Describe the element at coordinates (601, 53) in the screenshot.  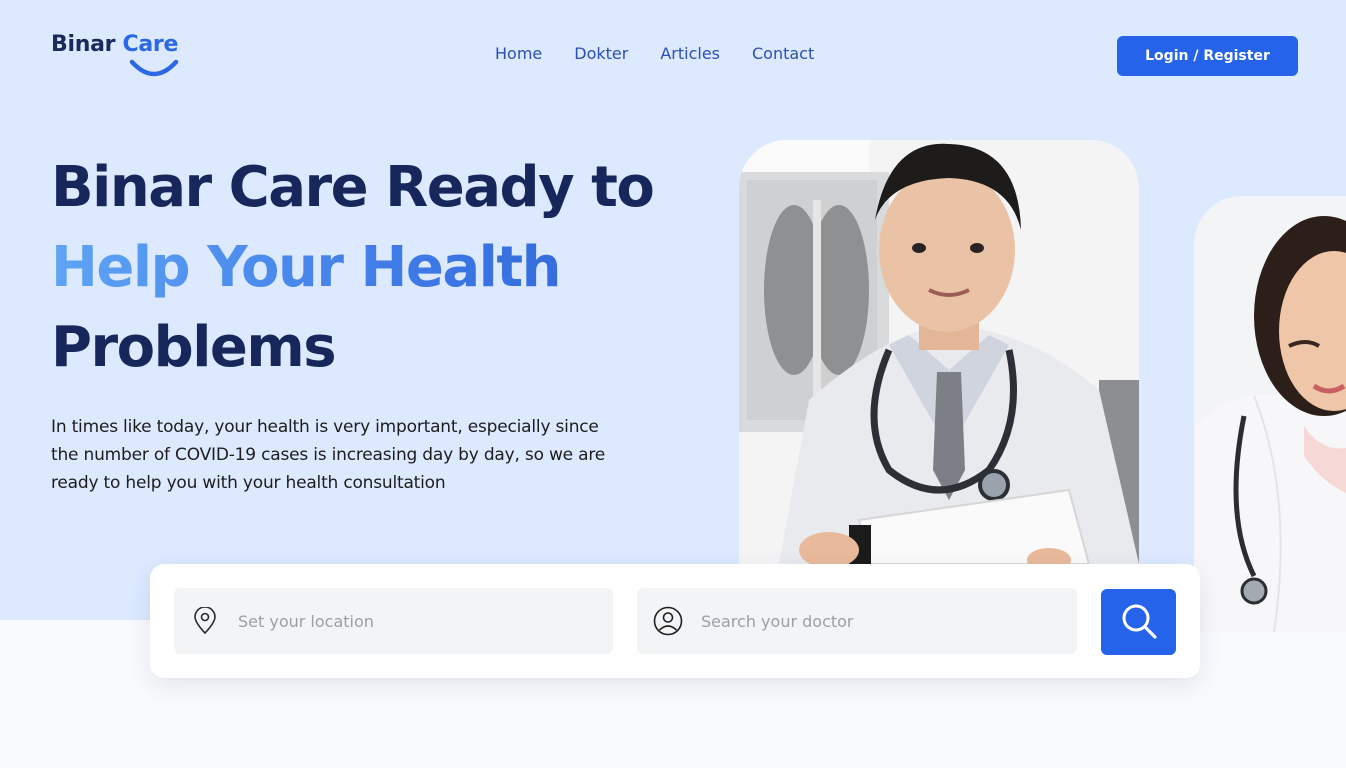
I see `nav-item-dokter: Dokter` at that location.